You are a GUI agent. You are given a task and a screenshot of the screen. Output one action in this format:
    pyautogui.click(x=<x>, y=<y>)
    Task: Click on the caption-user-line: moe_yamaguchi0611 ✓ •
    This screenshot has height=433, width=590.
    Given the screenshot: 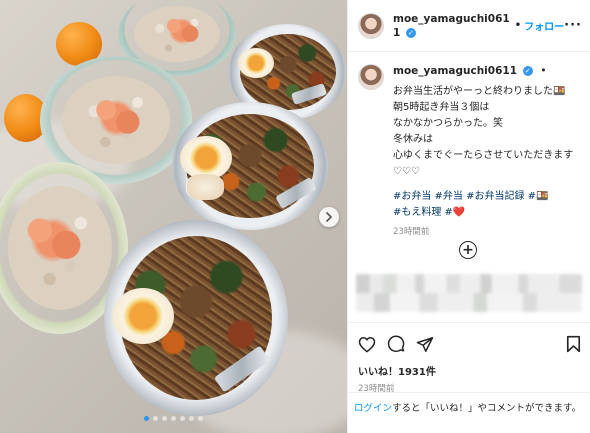 What is the action you would take?
    pyautogui.click(x=486, y=71)
    